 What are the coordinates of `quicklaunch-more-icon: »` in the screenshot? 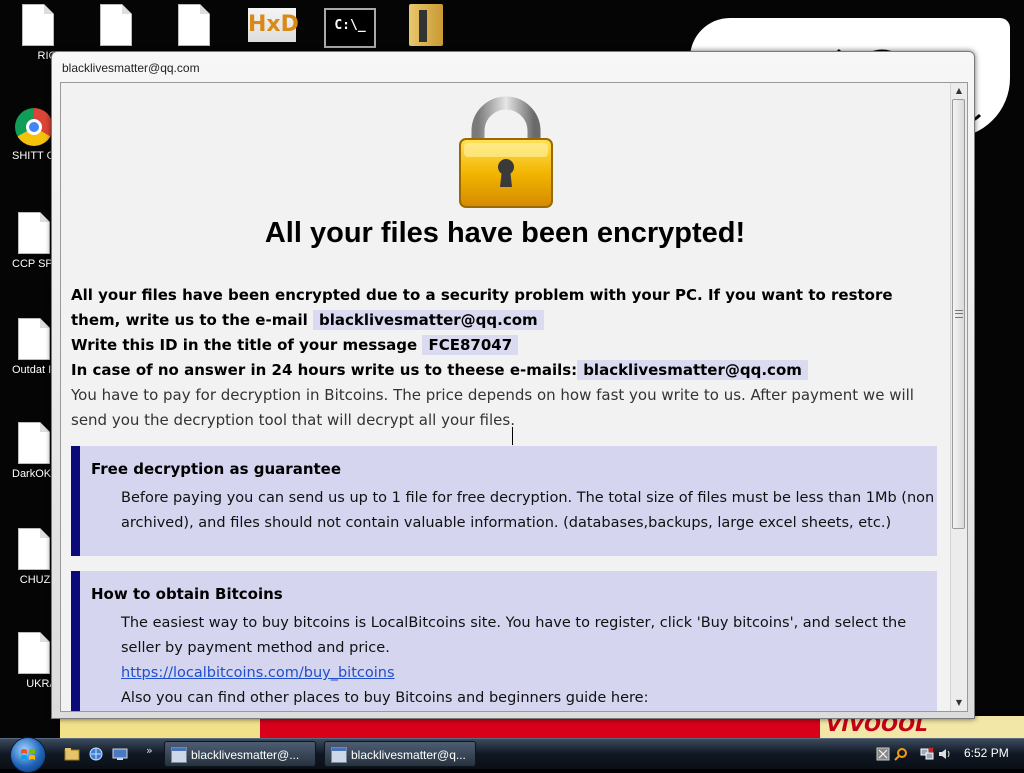 It's located at (149, 750).